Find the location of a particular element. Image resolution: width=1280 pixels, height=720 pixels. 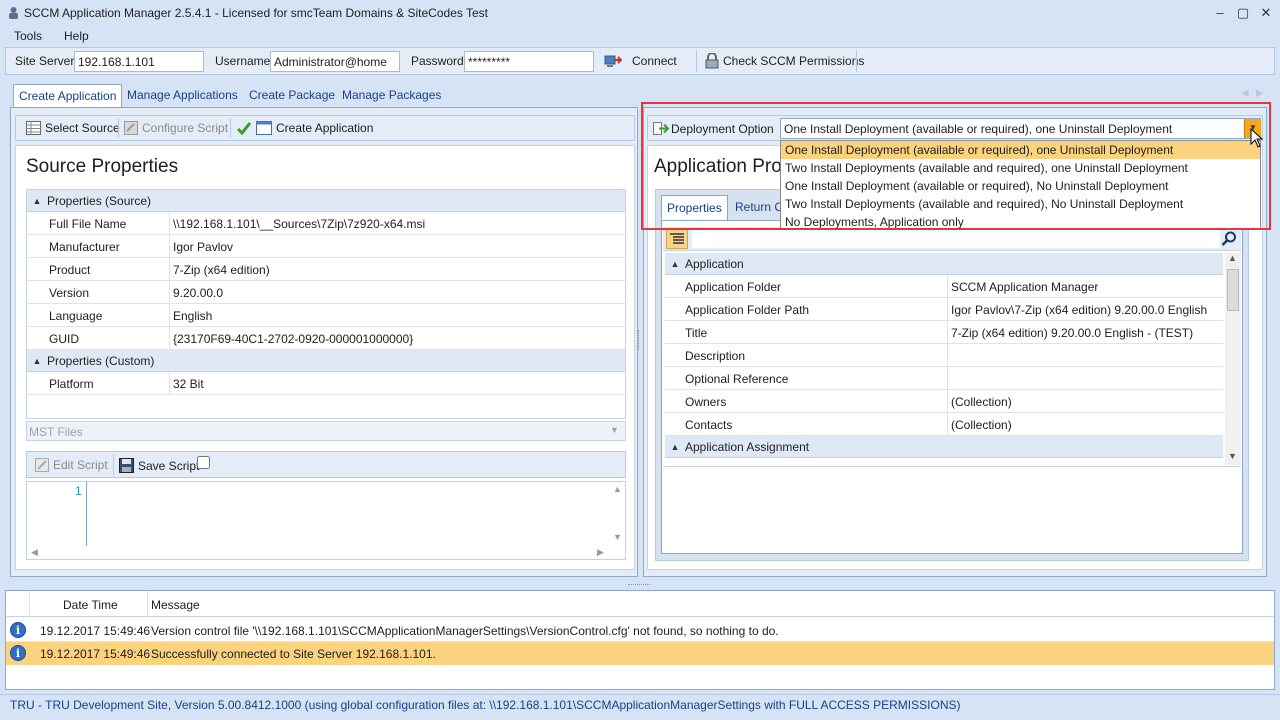

search-icon is located at coordinates (1229, 239).